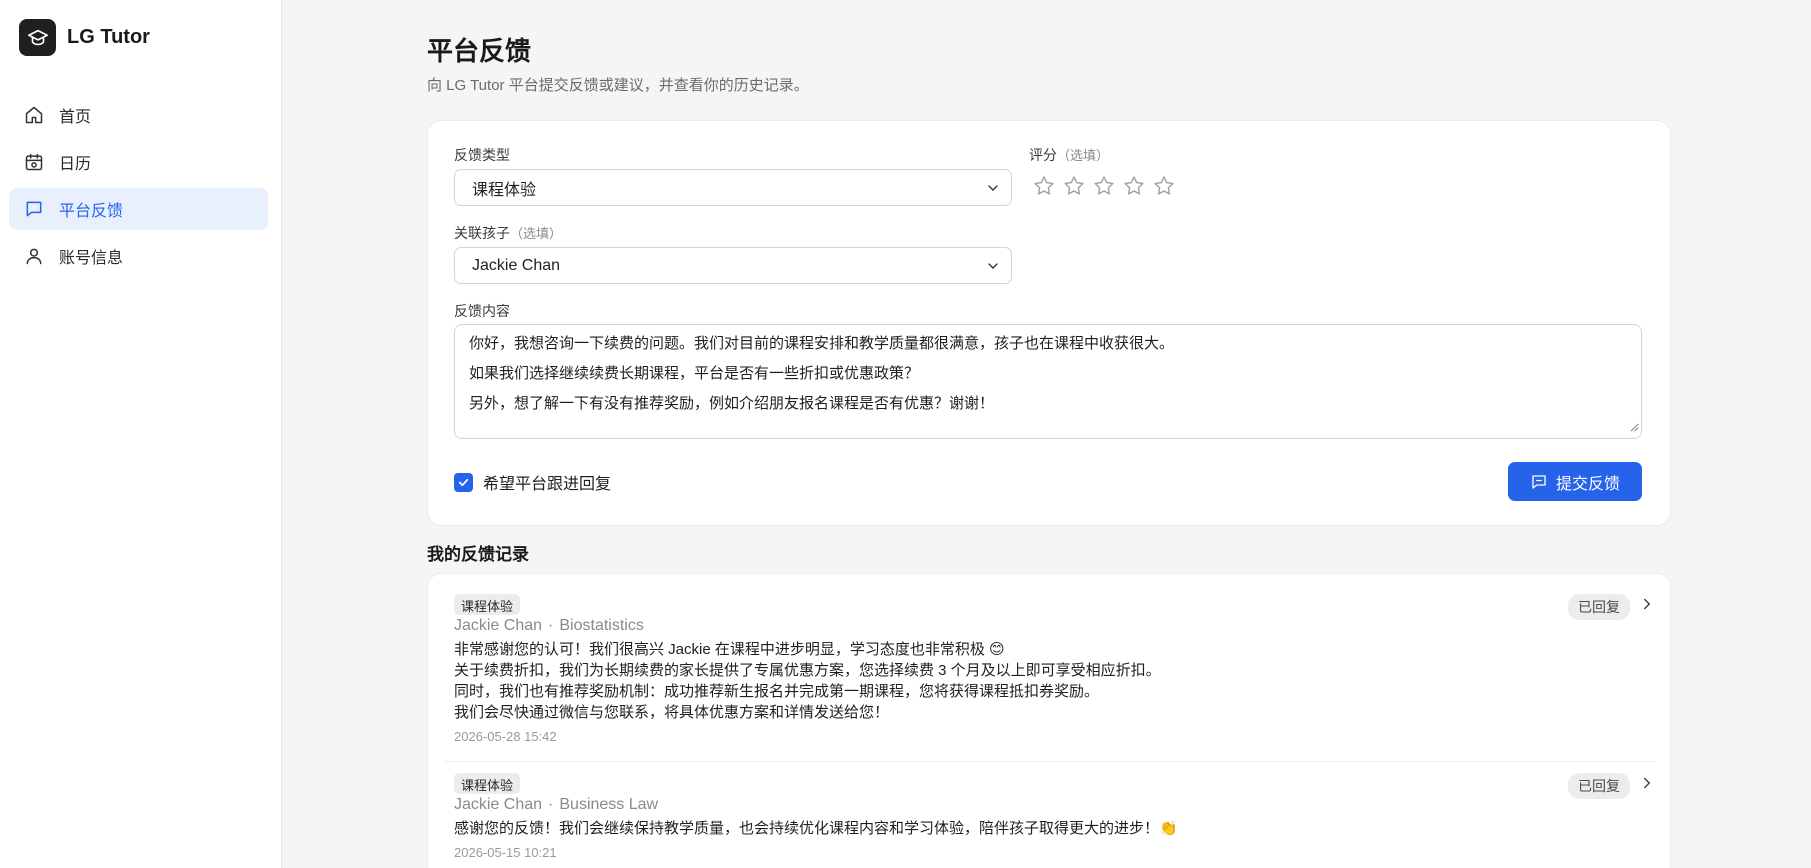 The width and height of the screenshot is (1811, 868). I want to click on record-reply-line: 我们会尽快通过微信与您联系，将具体优惠方案和详情发送给您！, so click(672, 712).